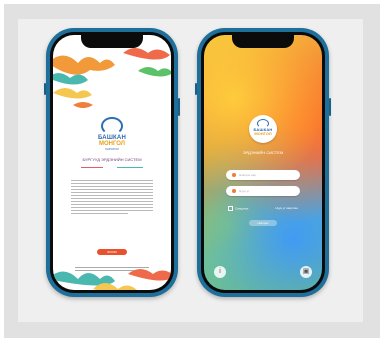 This screenshot has width=386, height=343. I want to click on divider-right, so click(130, 167).